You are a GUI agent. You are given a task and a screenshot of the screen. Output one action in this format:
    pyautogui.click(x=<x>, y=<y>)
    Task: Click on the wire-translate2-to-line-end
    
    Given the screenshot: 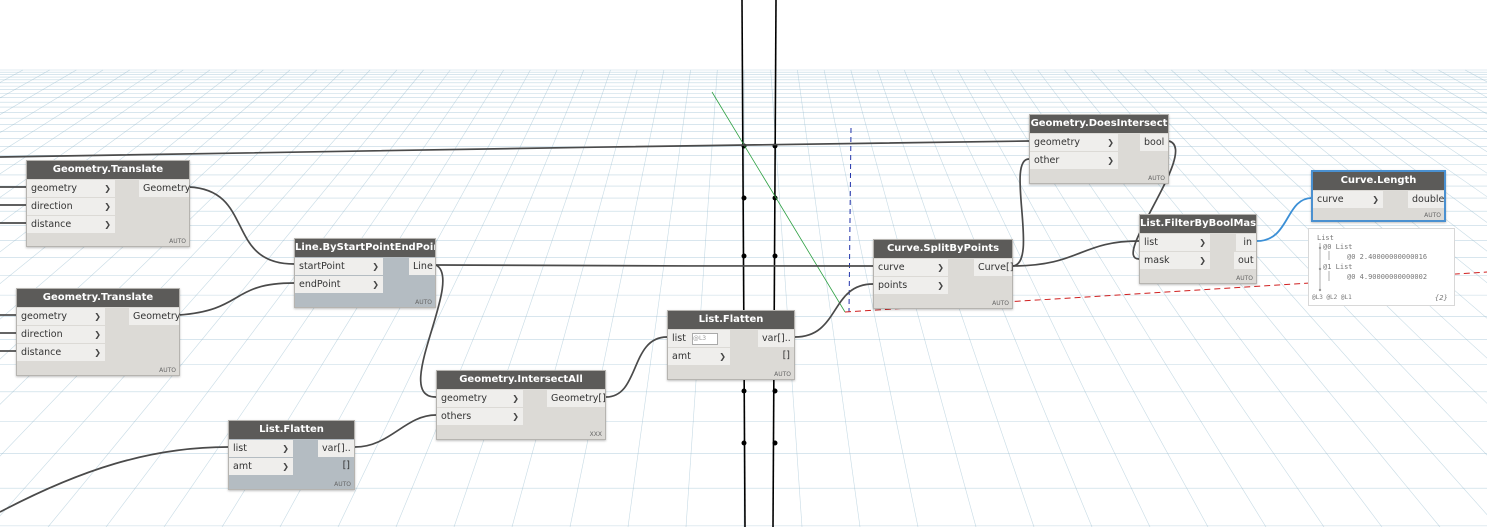 What is the action you would take?
    pyautogui.click(x=236, y=299)
    